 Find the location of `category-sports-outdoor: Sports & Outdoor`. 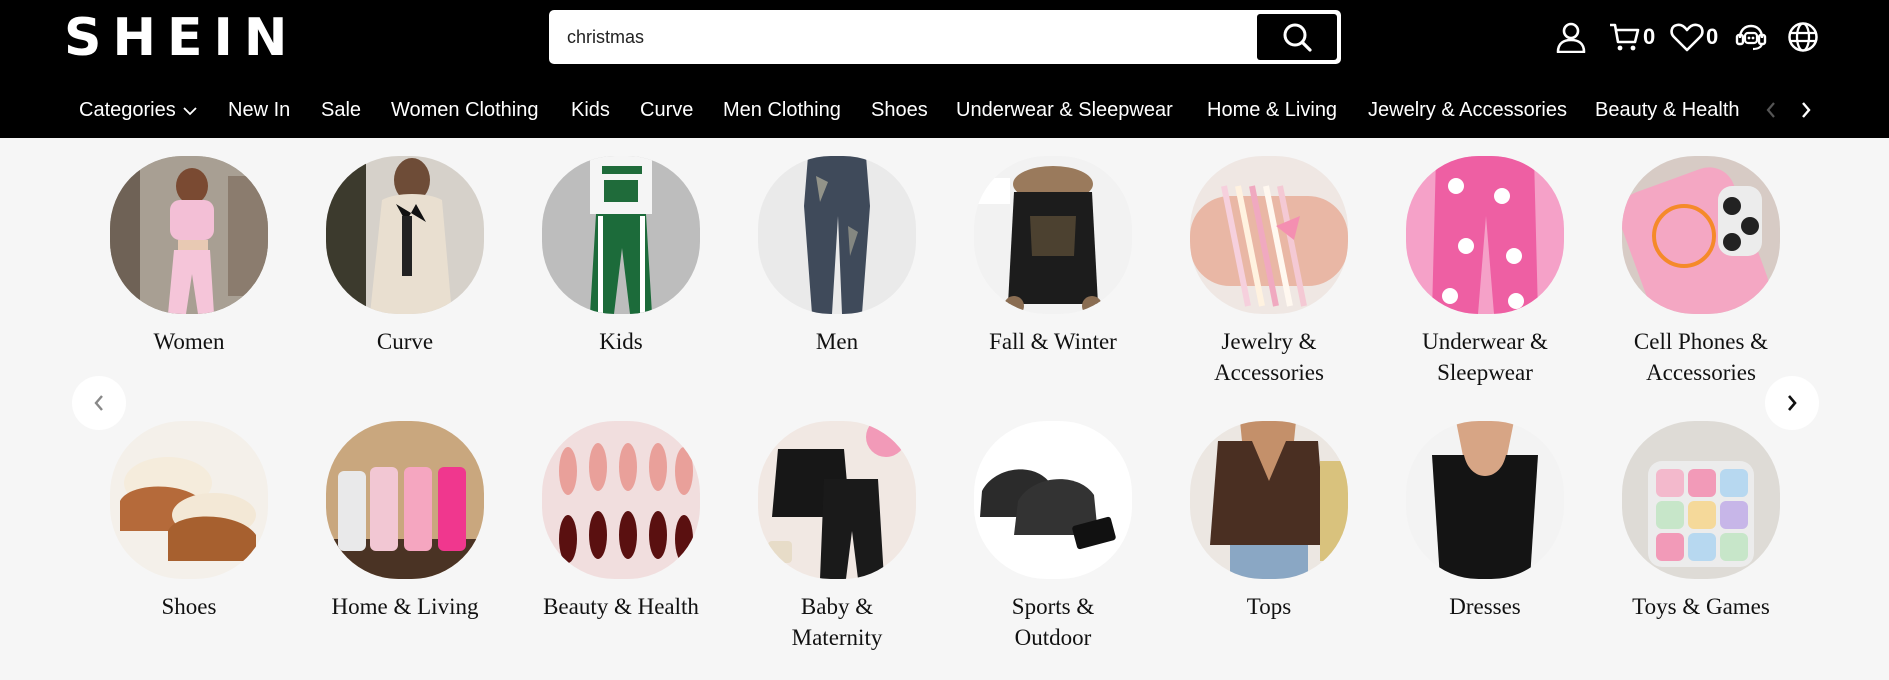

category-sports-outdoor: Sports & Outdoor is located at coordinates (1053, 537).